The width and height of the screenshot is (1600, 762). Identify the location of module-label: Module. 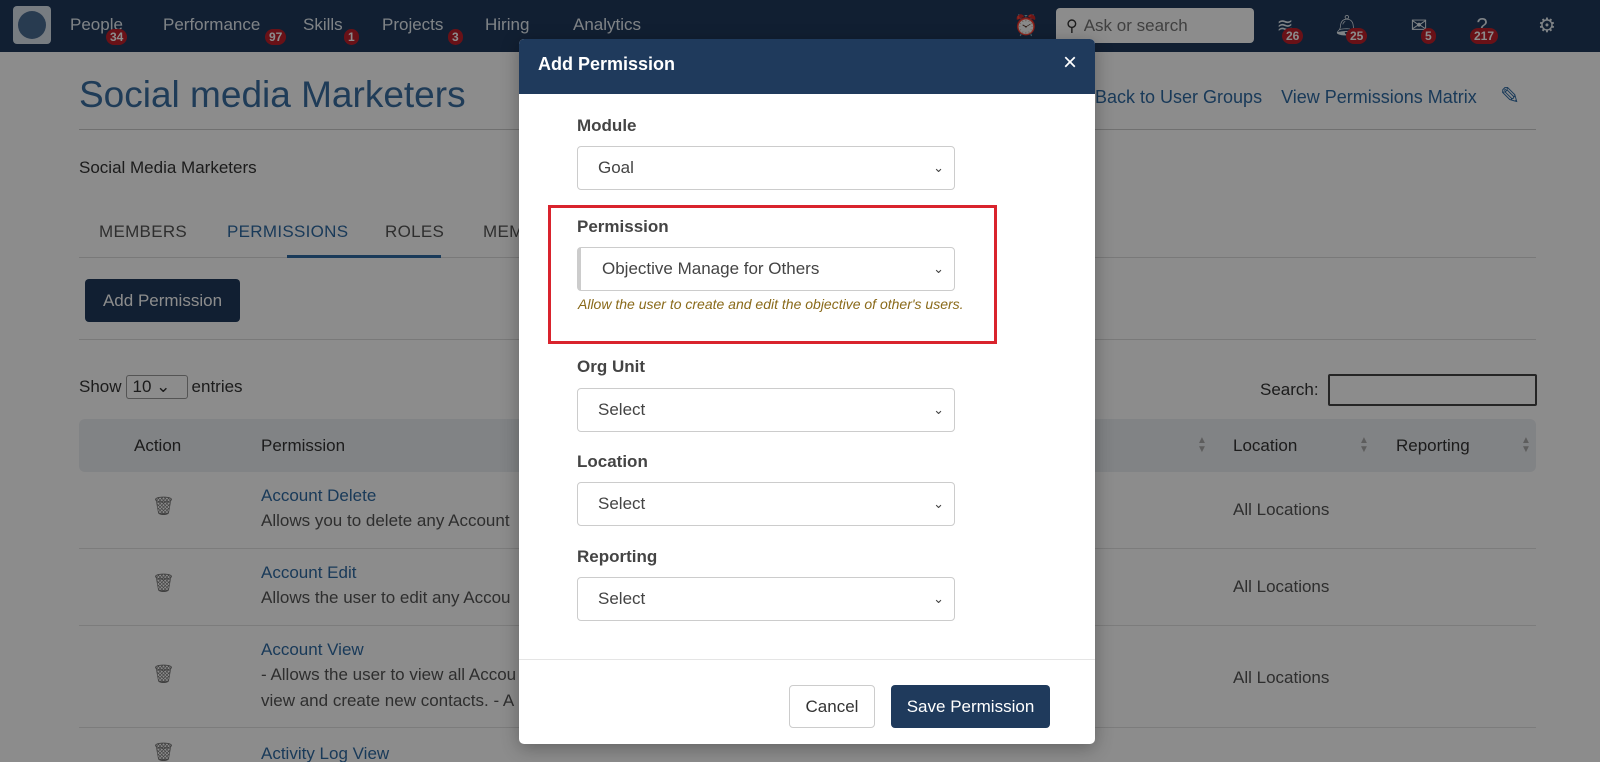
(607, 125).